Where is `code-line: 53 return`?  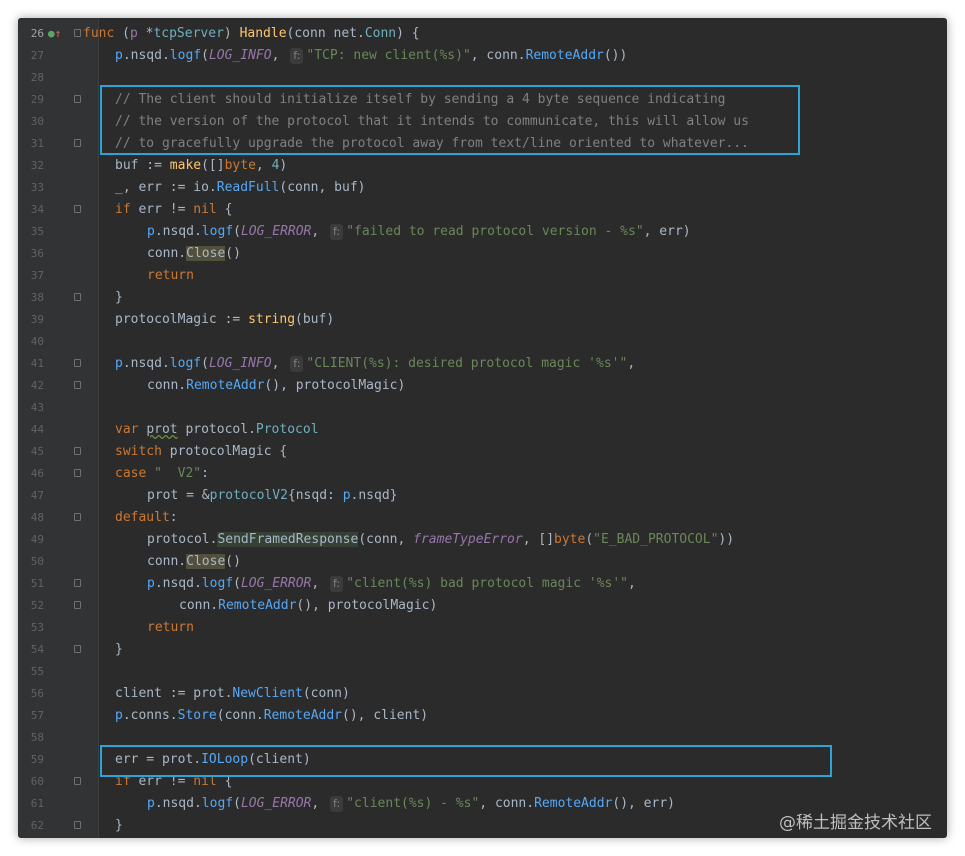
code-line: 53 return is located at coordinates (482, 628).